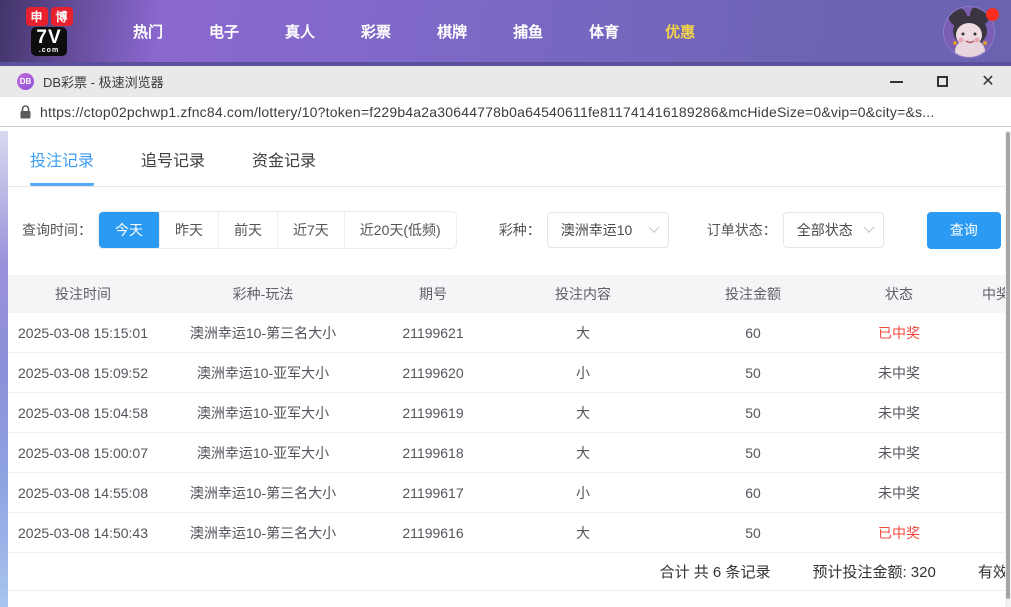 Image resolution: width=1011 pixels, height=607 pixels. Describe the element at coordinates (310, 230) in the screenshot. I see `time-option-3: 近7天` at that location.